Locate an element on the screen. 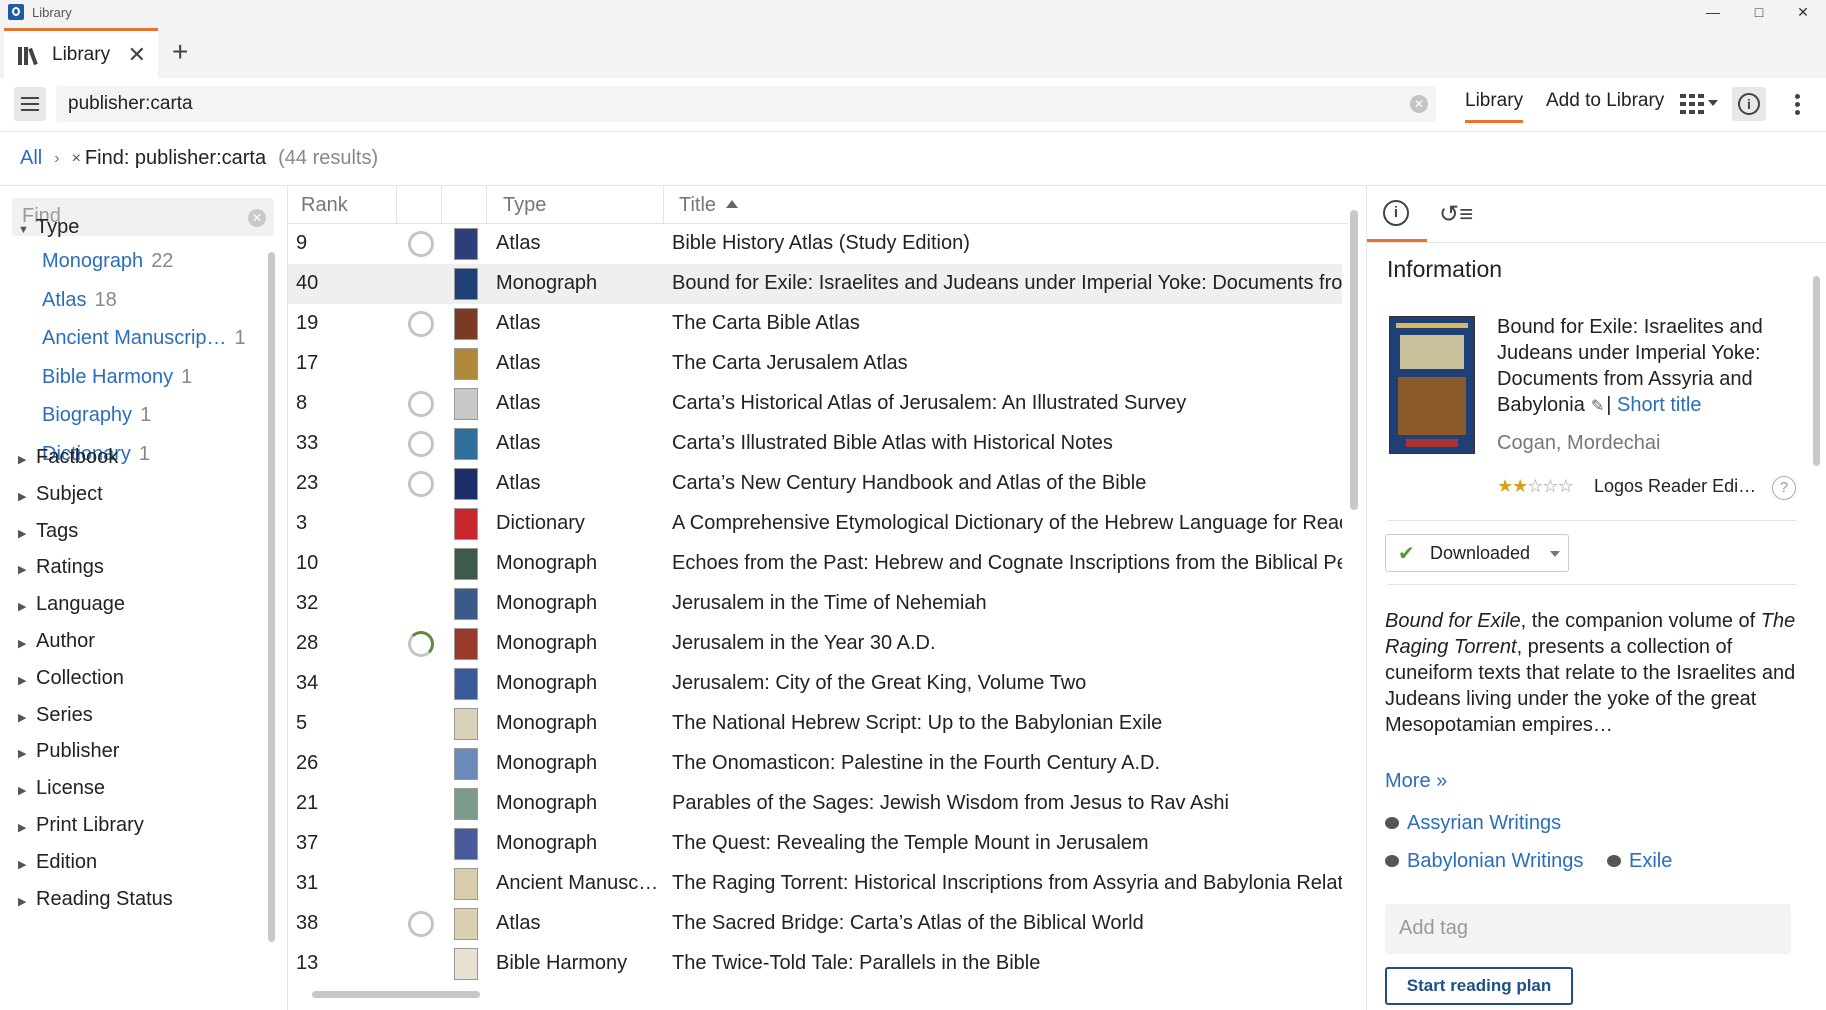 The width and height of the screenshot is (1826, 1010). maximize-button: □ is located at coordinates (1759, 12).